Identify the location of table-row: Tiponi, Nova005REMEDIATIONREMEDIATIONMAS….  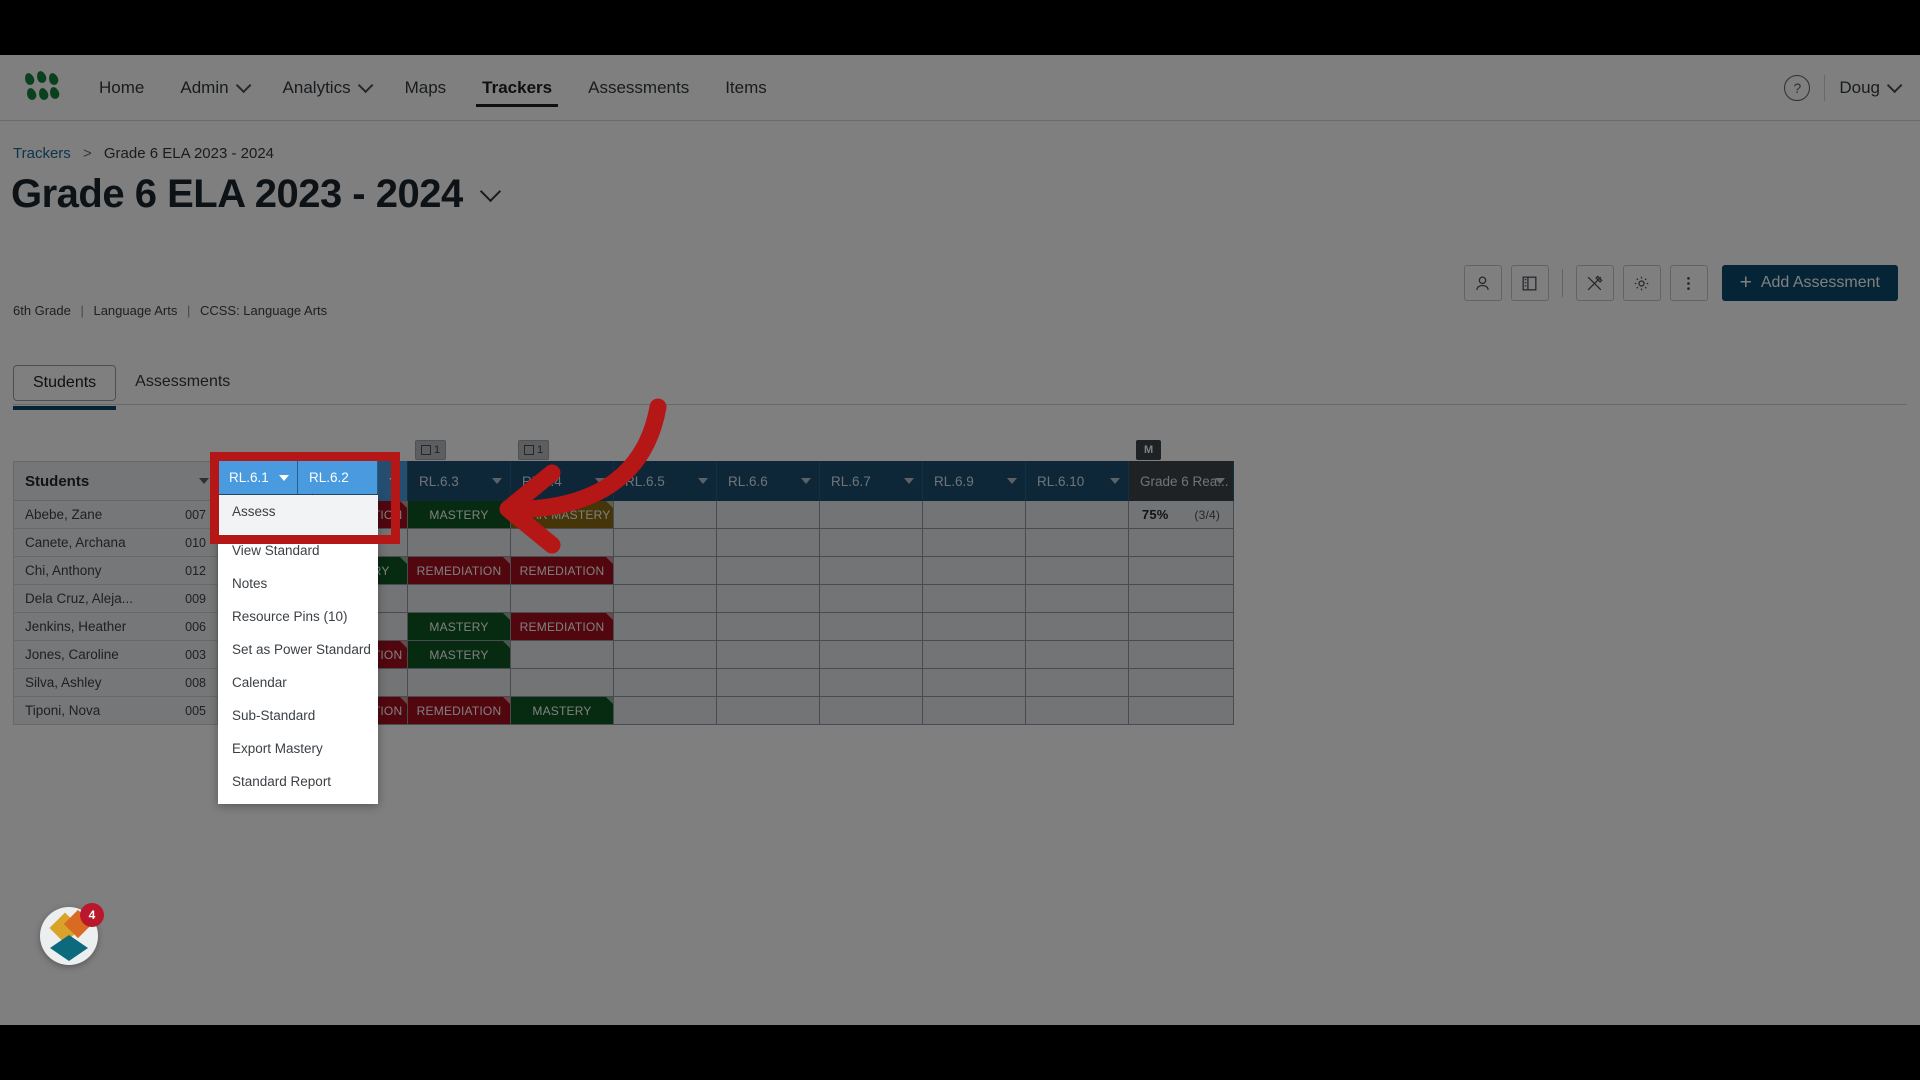
(623, 711).